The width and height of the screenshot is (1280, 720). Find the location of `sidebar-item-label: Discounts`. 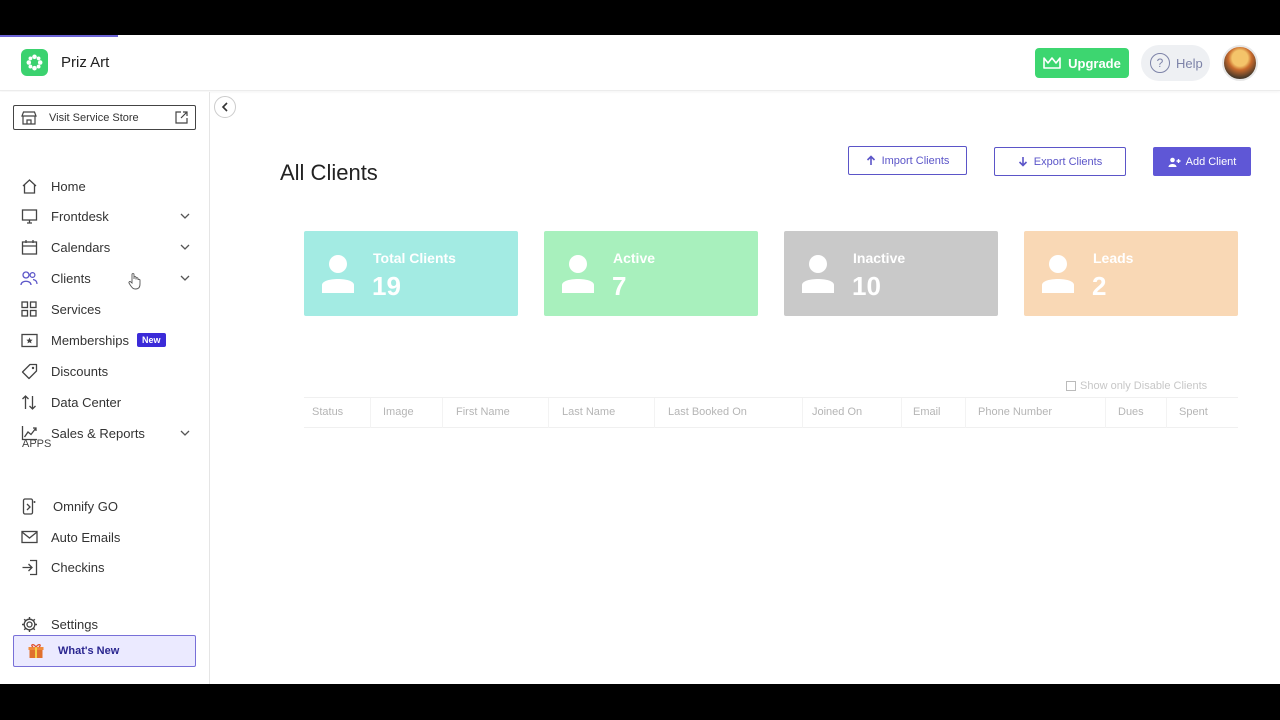

sidebar-item-label: Discounts is located at coordinates (80, 371).